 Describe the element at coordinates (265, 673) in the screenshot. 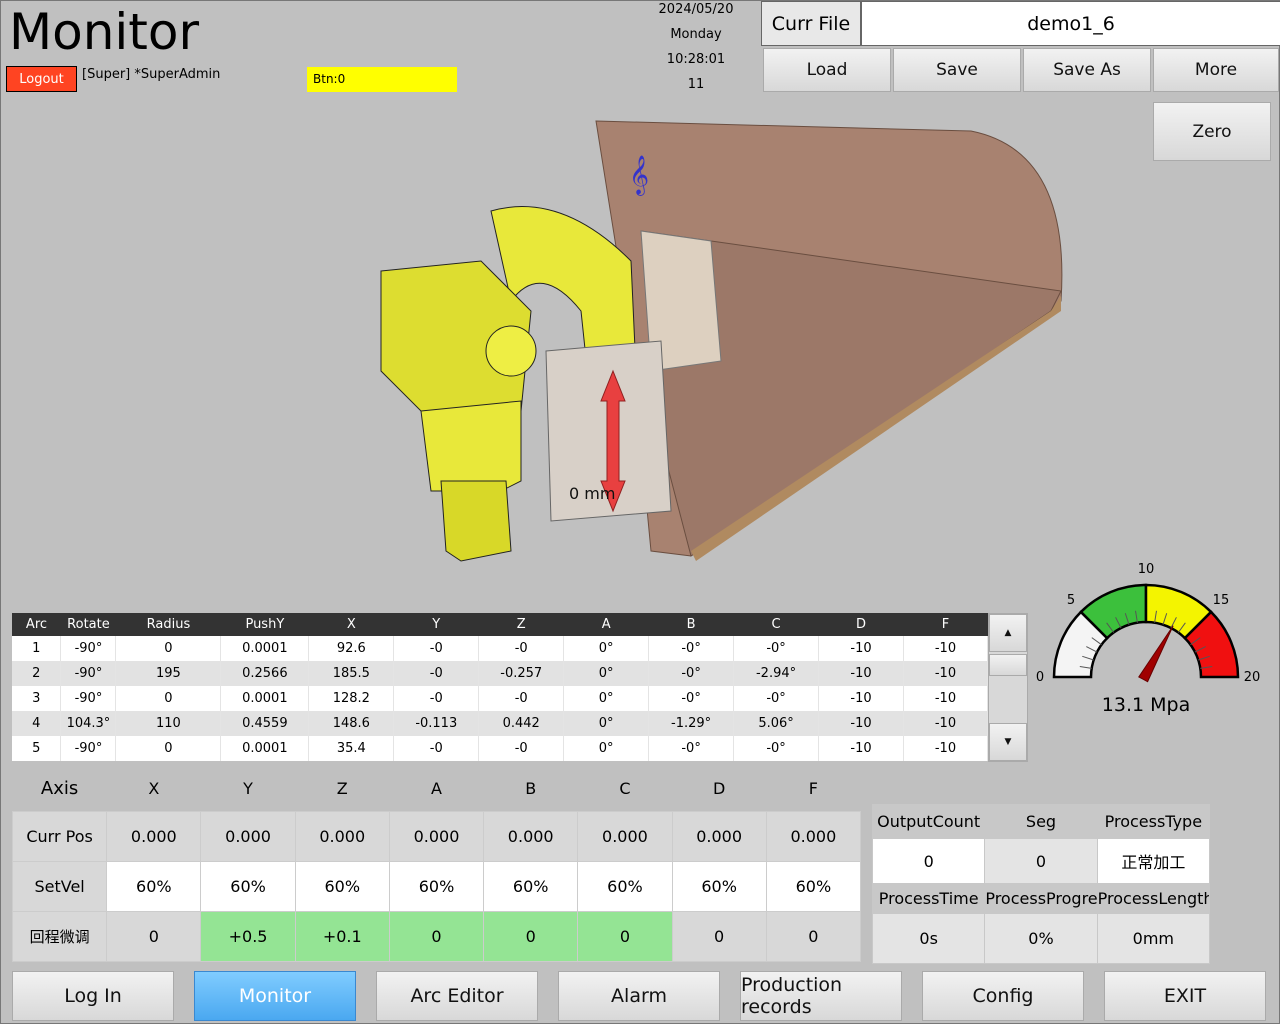

I see `table-cell: 0.2566` at that location.